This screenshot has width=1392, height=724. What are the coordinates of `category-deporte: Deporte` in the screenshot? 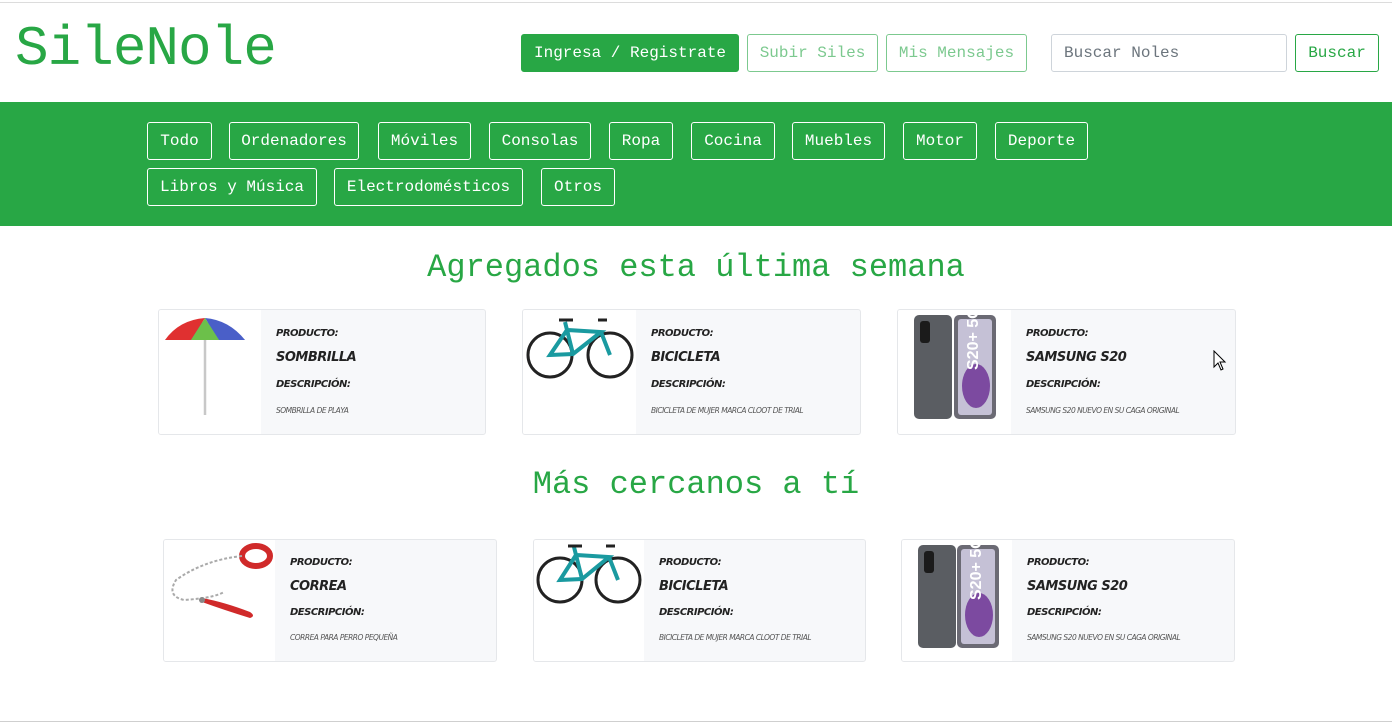 It's located at (1041, 141).